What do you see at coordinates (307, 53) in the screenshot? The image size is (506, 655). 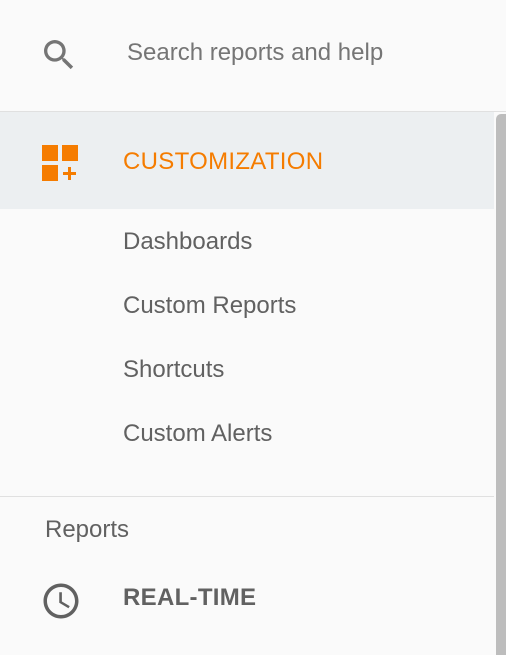 I see `search-input` at bounding box center [307, 53].